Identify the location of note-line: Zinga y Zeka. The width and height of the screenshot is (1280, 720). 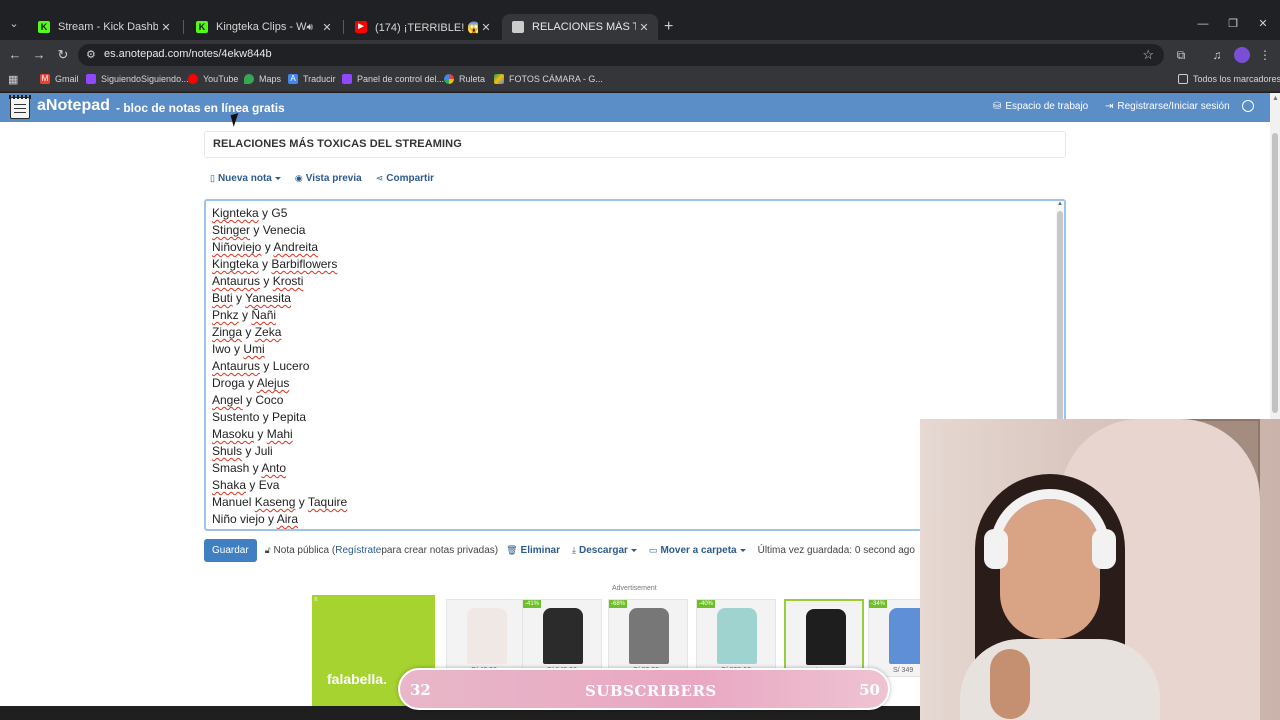
(632, 332).